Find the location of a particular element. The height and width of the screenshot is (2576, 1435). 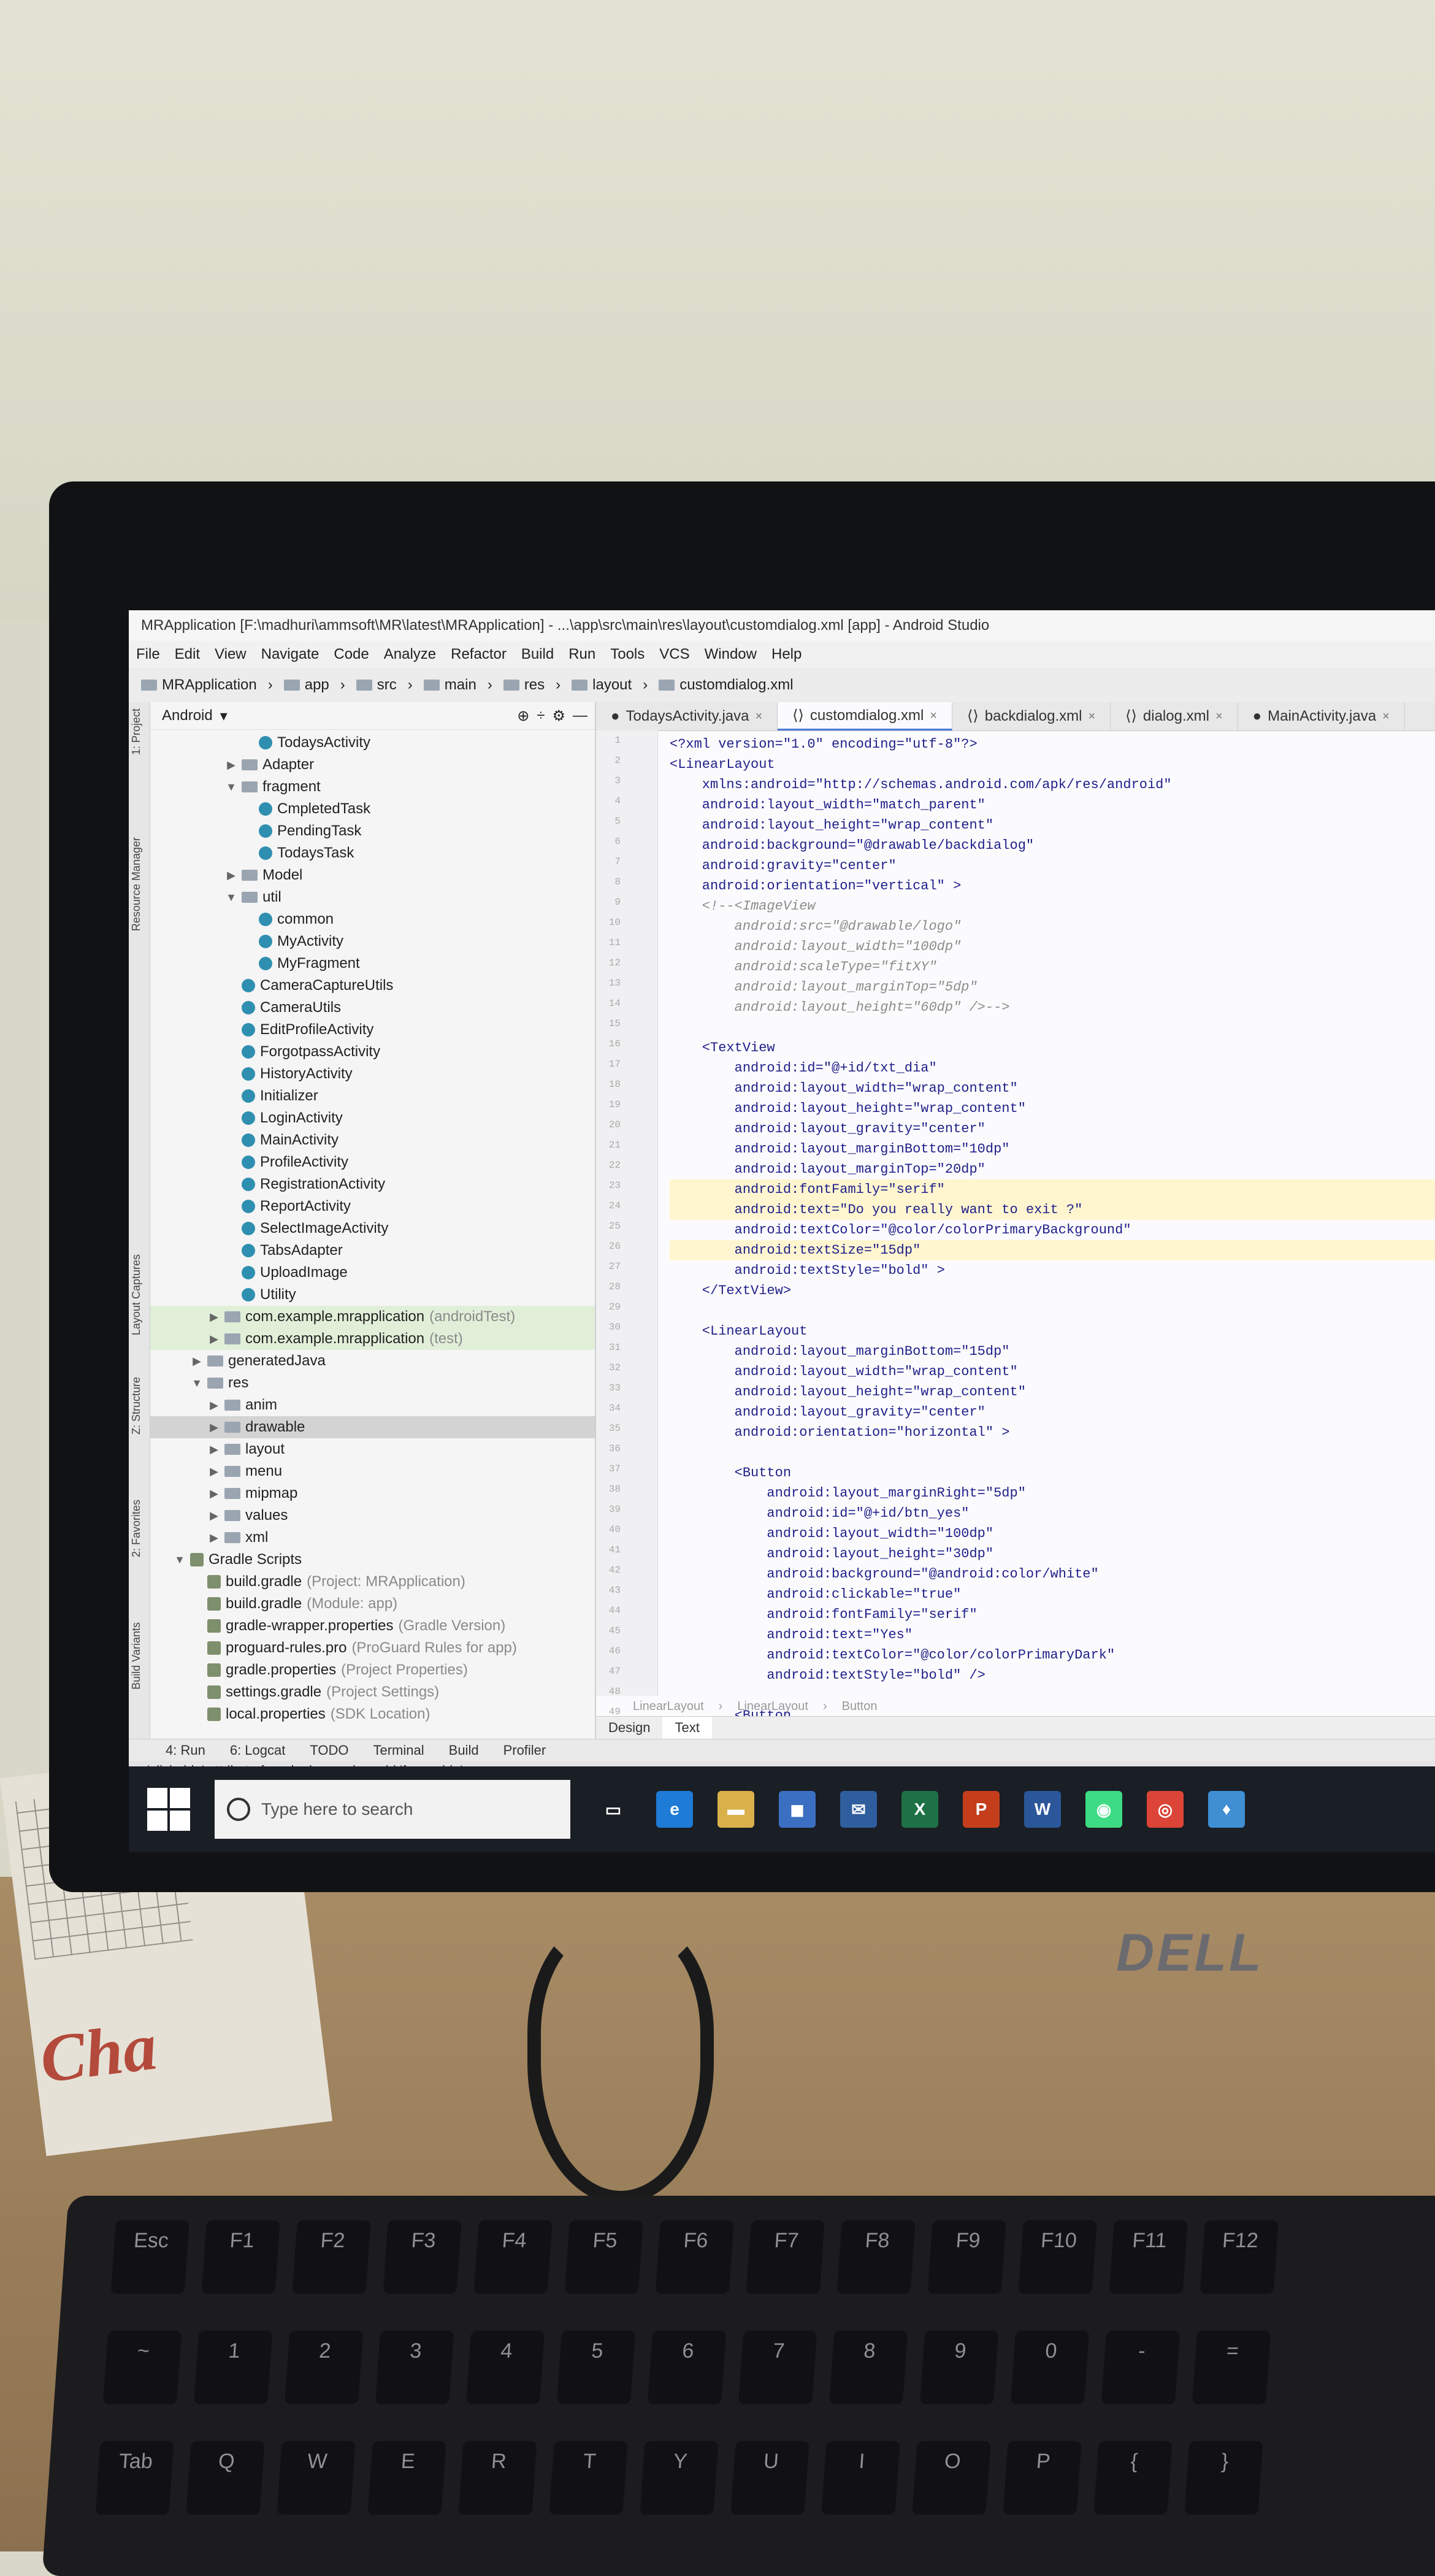

side-tab: 2: Favorites is located at coordinates (139, 1528).